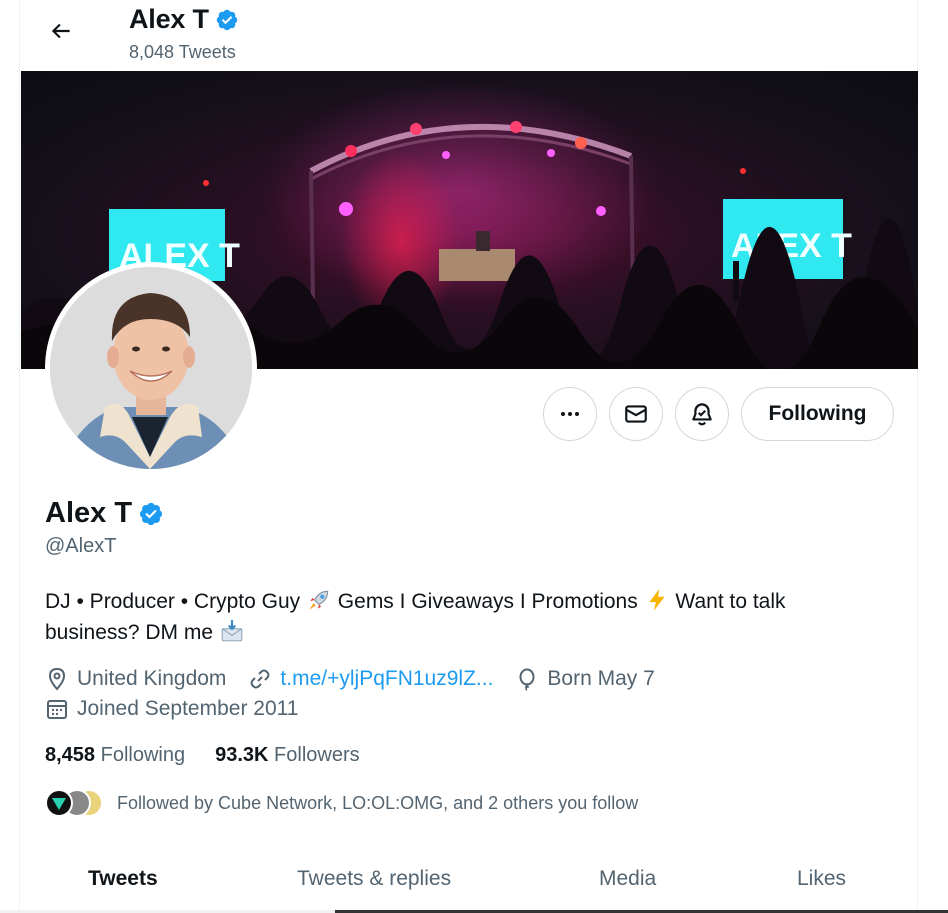  I want to click on avatar-image, so click(151, 368).